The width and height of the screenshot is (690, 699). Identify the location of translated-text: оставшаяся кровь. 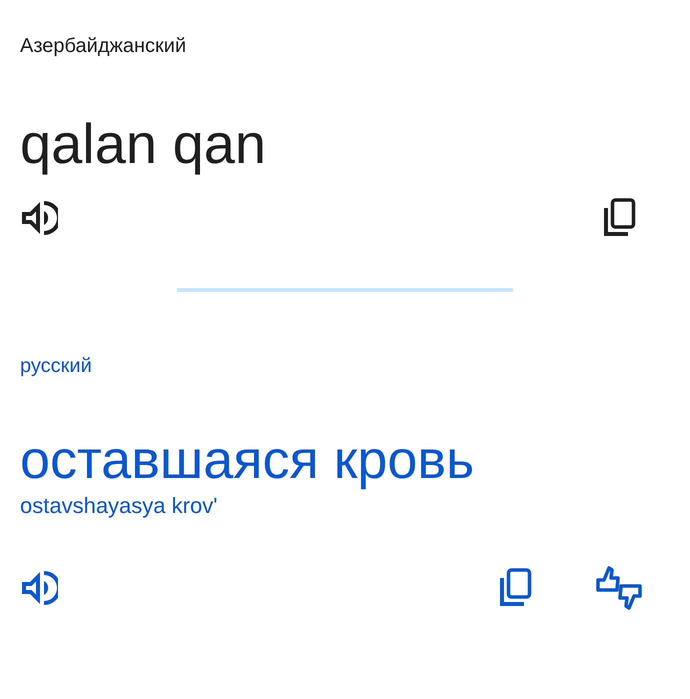
(248, 460).